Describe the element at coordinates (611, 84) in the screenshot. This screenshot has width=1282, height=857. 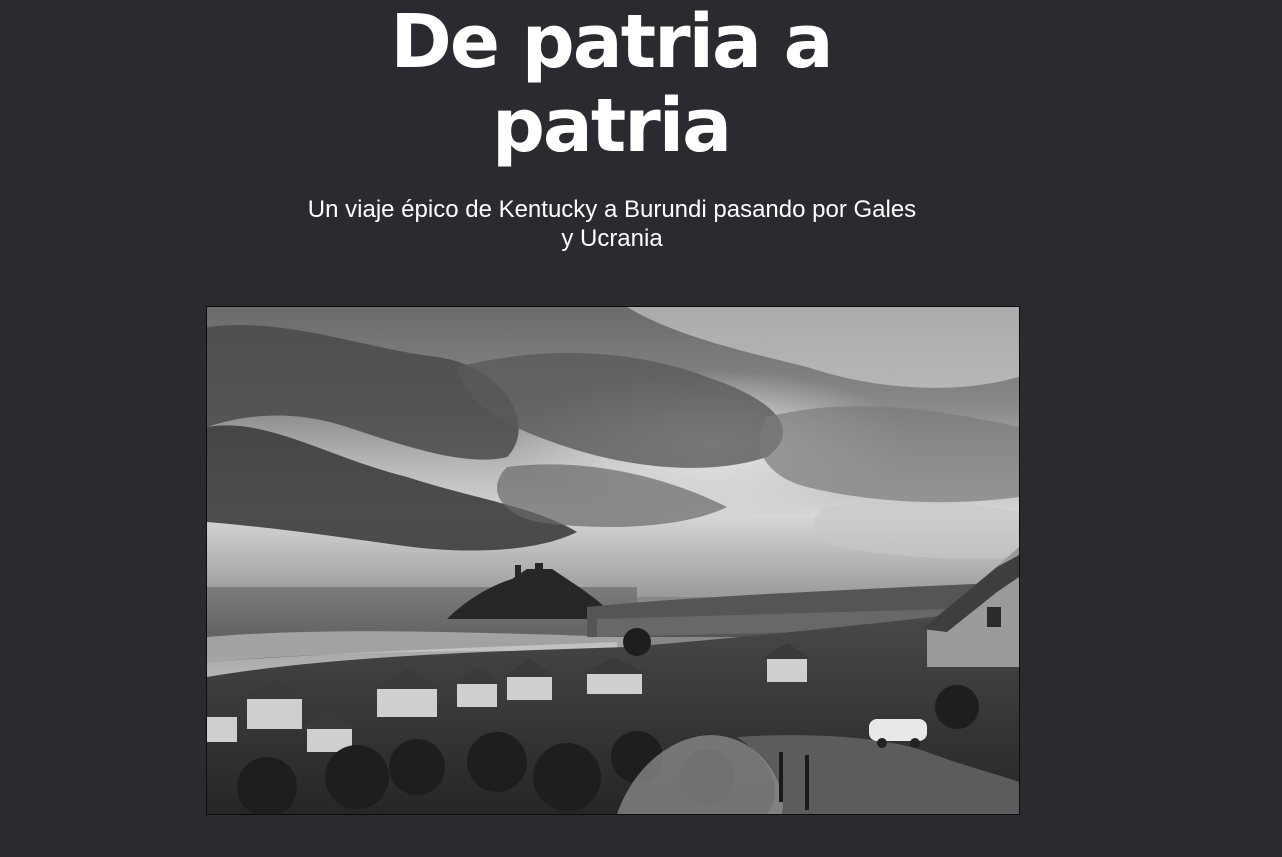
I see `page-title: De patria a patria` at that location.